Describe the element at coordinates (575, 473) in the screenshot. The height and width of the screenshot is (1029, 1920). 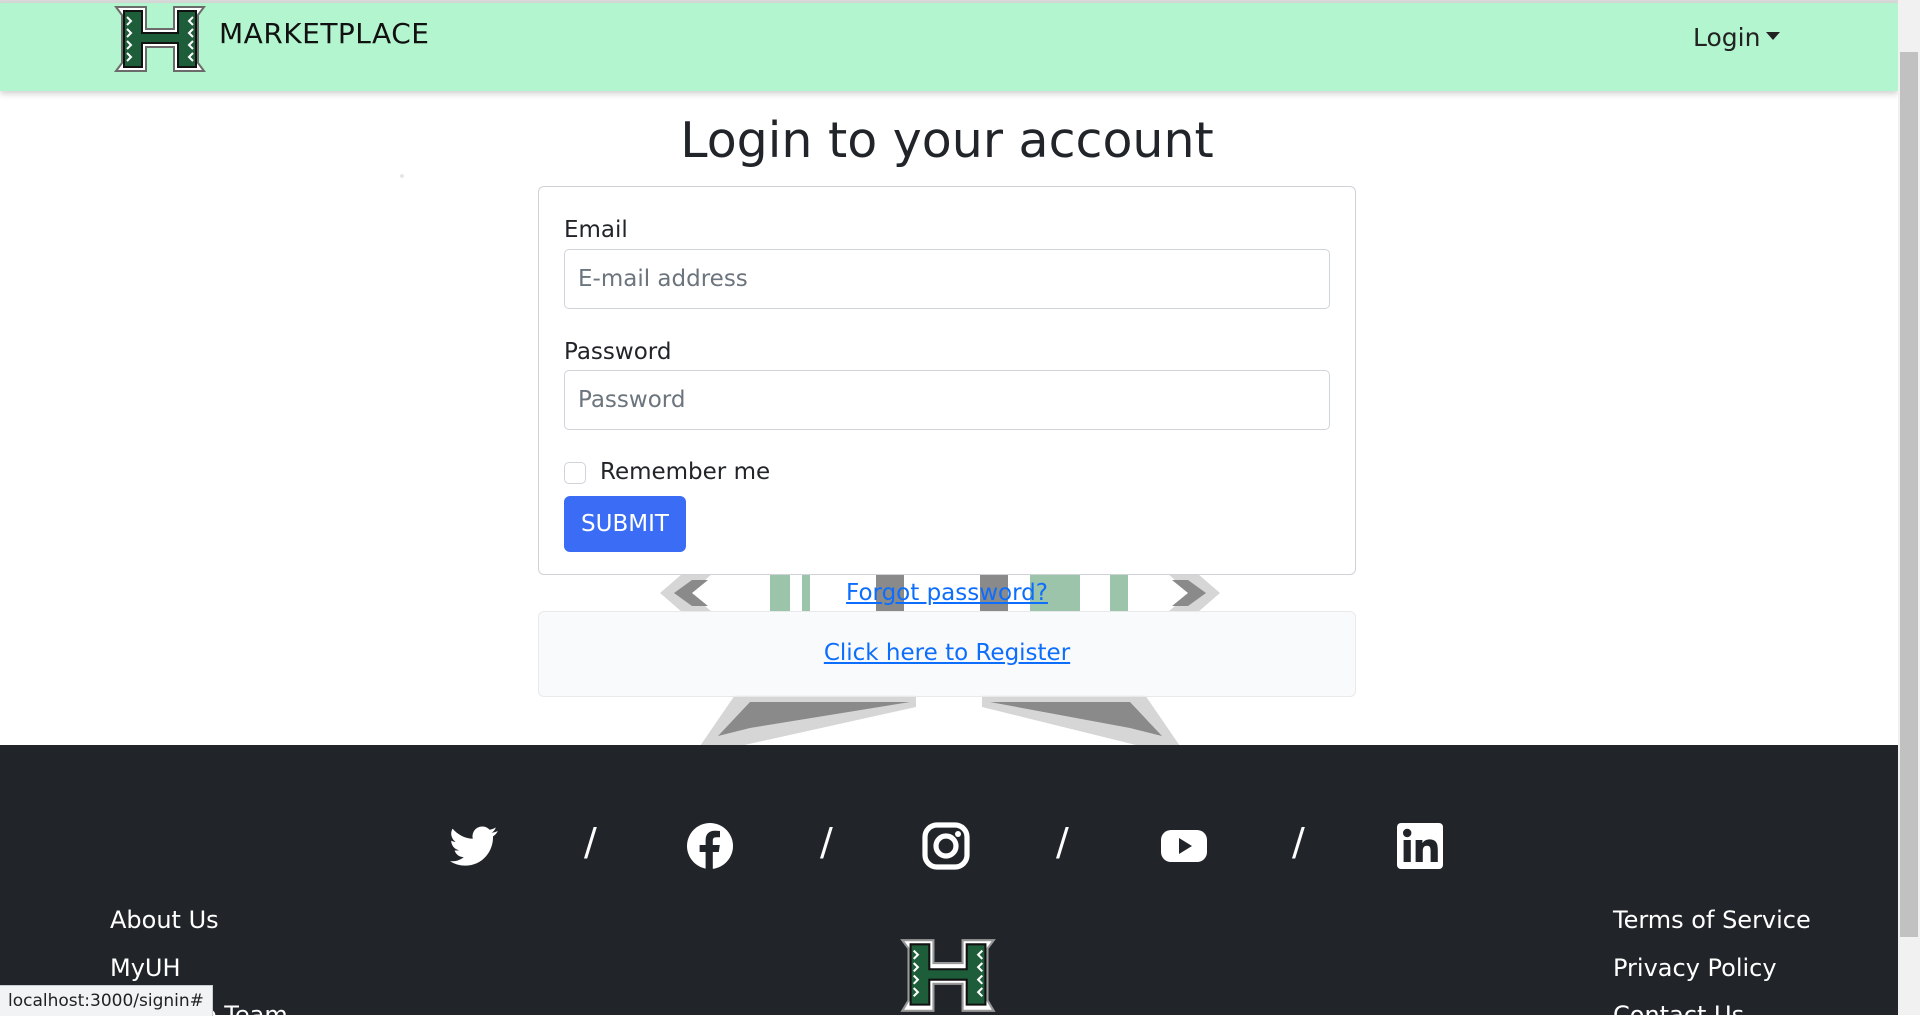
I see `remember-me-checkbox` at that location.